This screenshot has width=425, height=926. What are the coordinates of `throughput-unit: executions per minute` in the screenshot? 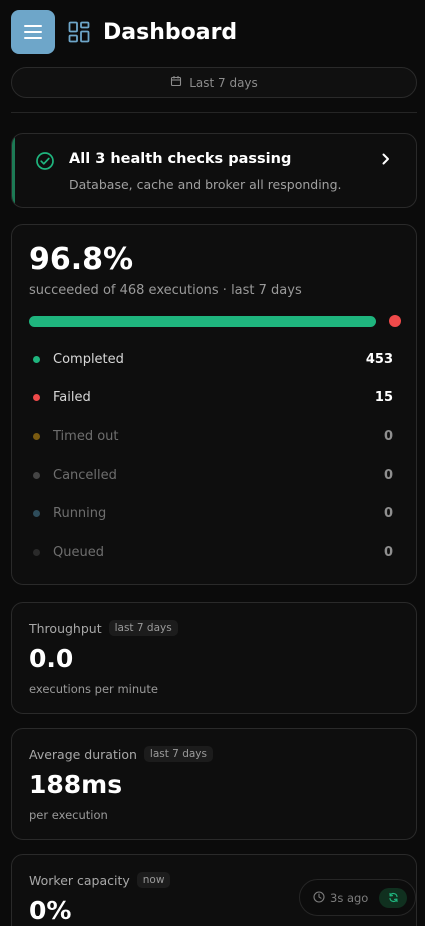 It's located at (94, 689).